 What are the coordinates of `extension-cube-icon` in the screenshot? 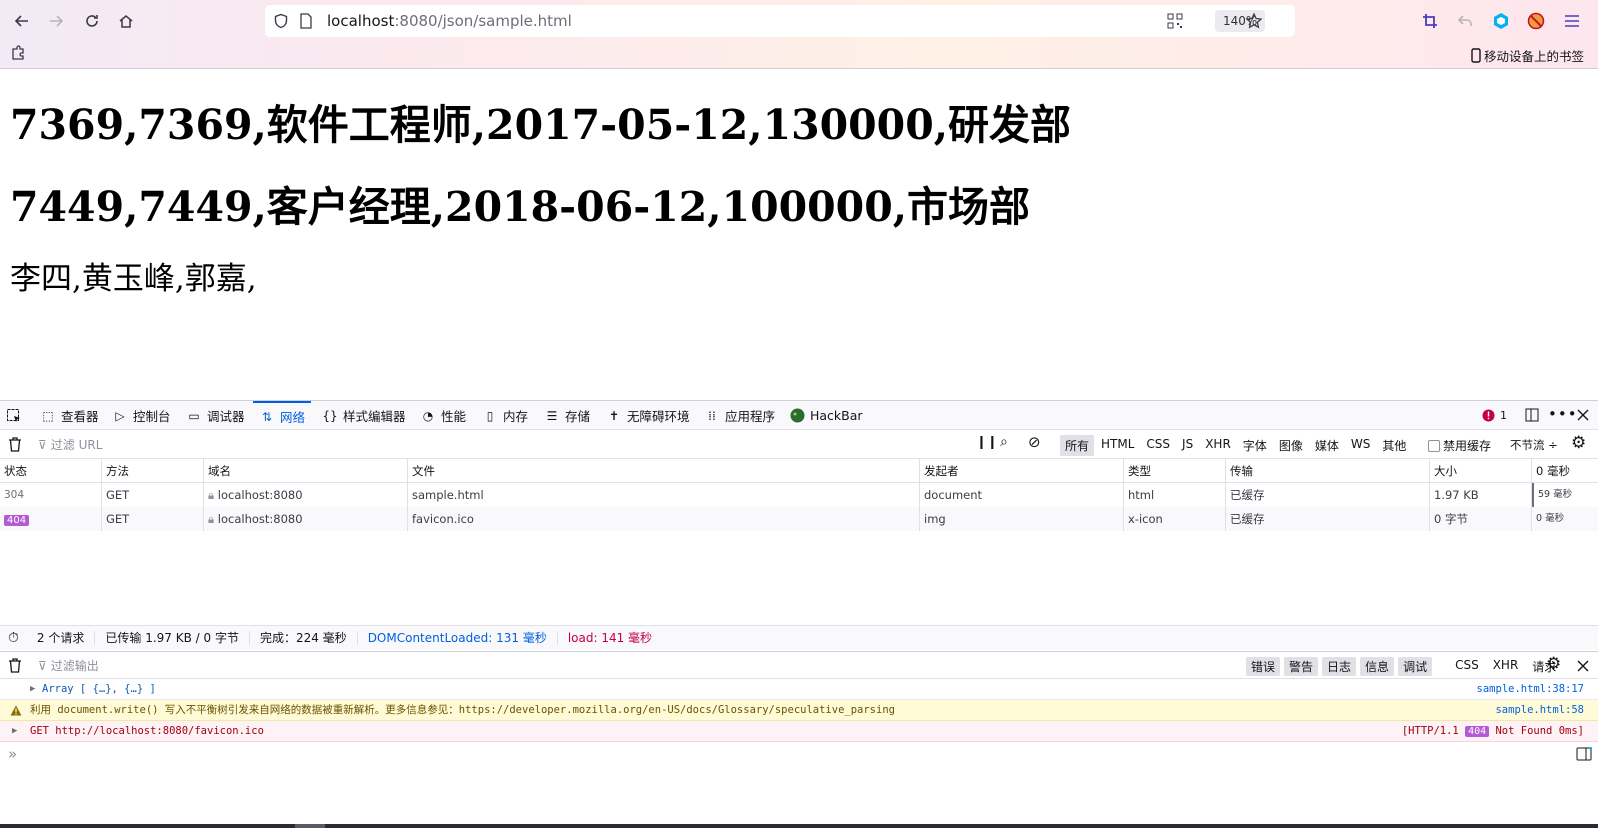 It's located at (1501, 21).